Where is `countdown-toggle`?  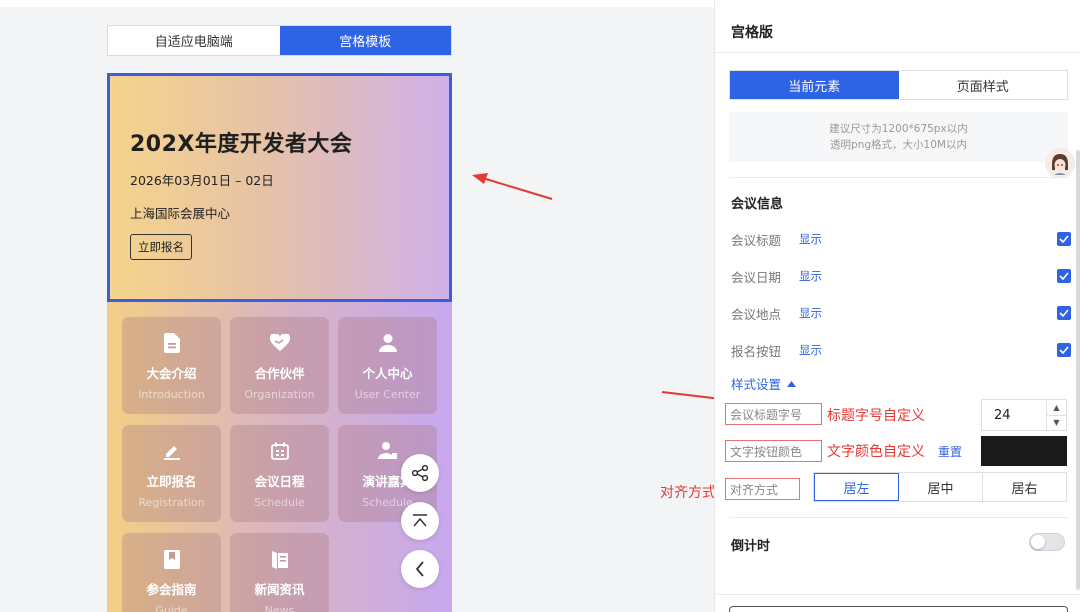
countdown-toggle is located at coordinates (1047, 542).